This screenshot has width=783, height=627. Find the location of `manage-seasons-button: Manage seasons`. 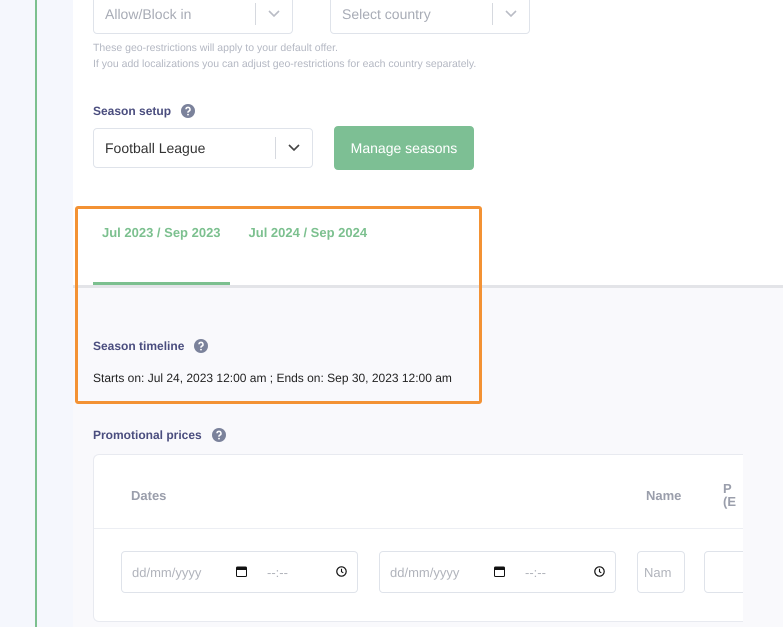

manage-seasons-button: Manage seasons is located at coordinates (404, 148).